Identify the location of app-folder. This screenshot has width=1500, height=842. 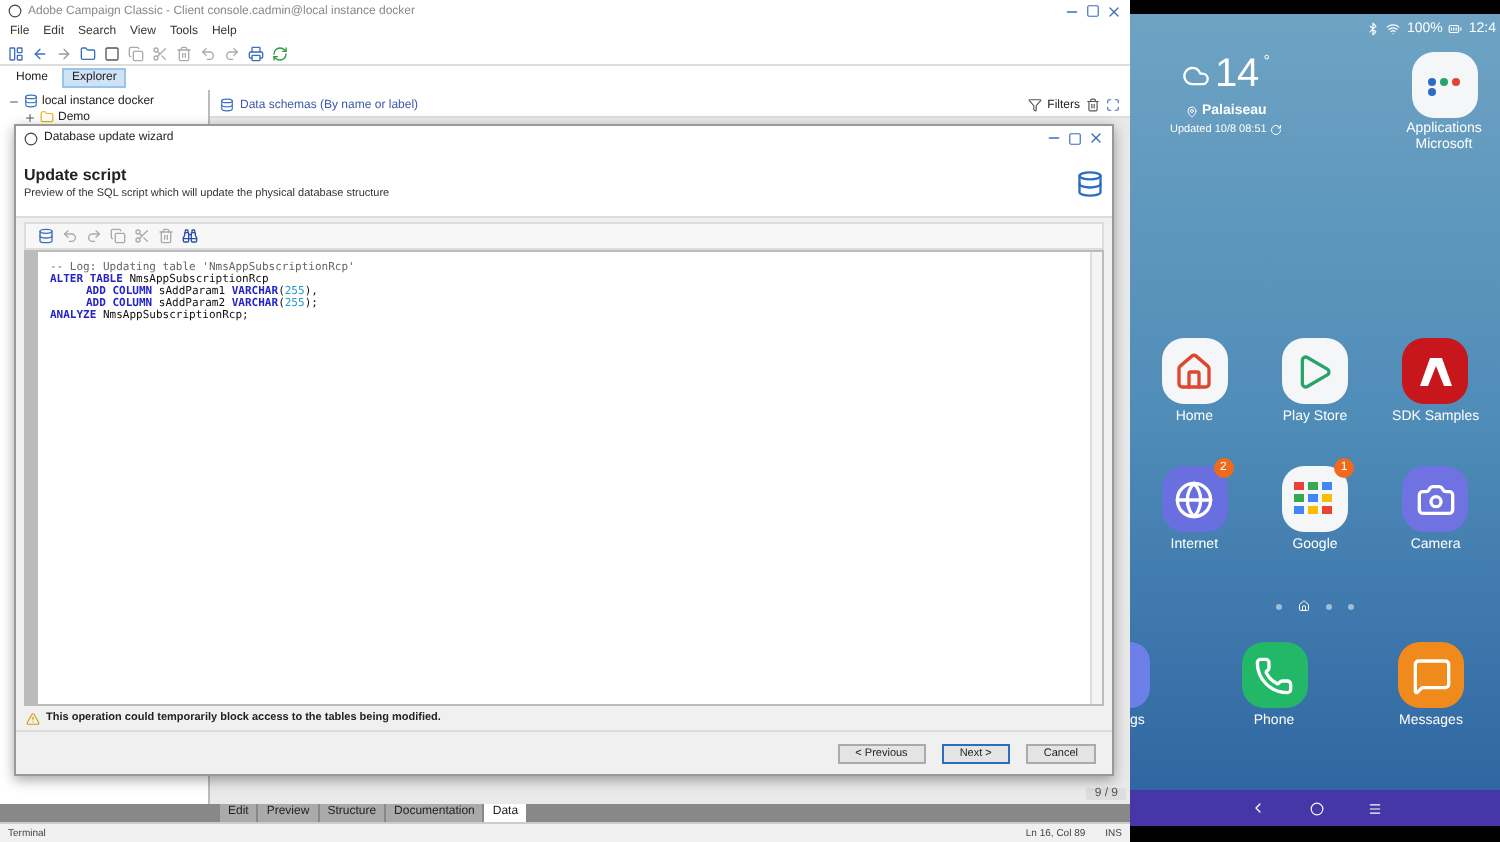
(1444, 85).